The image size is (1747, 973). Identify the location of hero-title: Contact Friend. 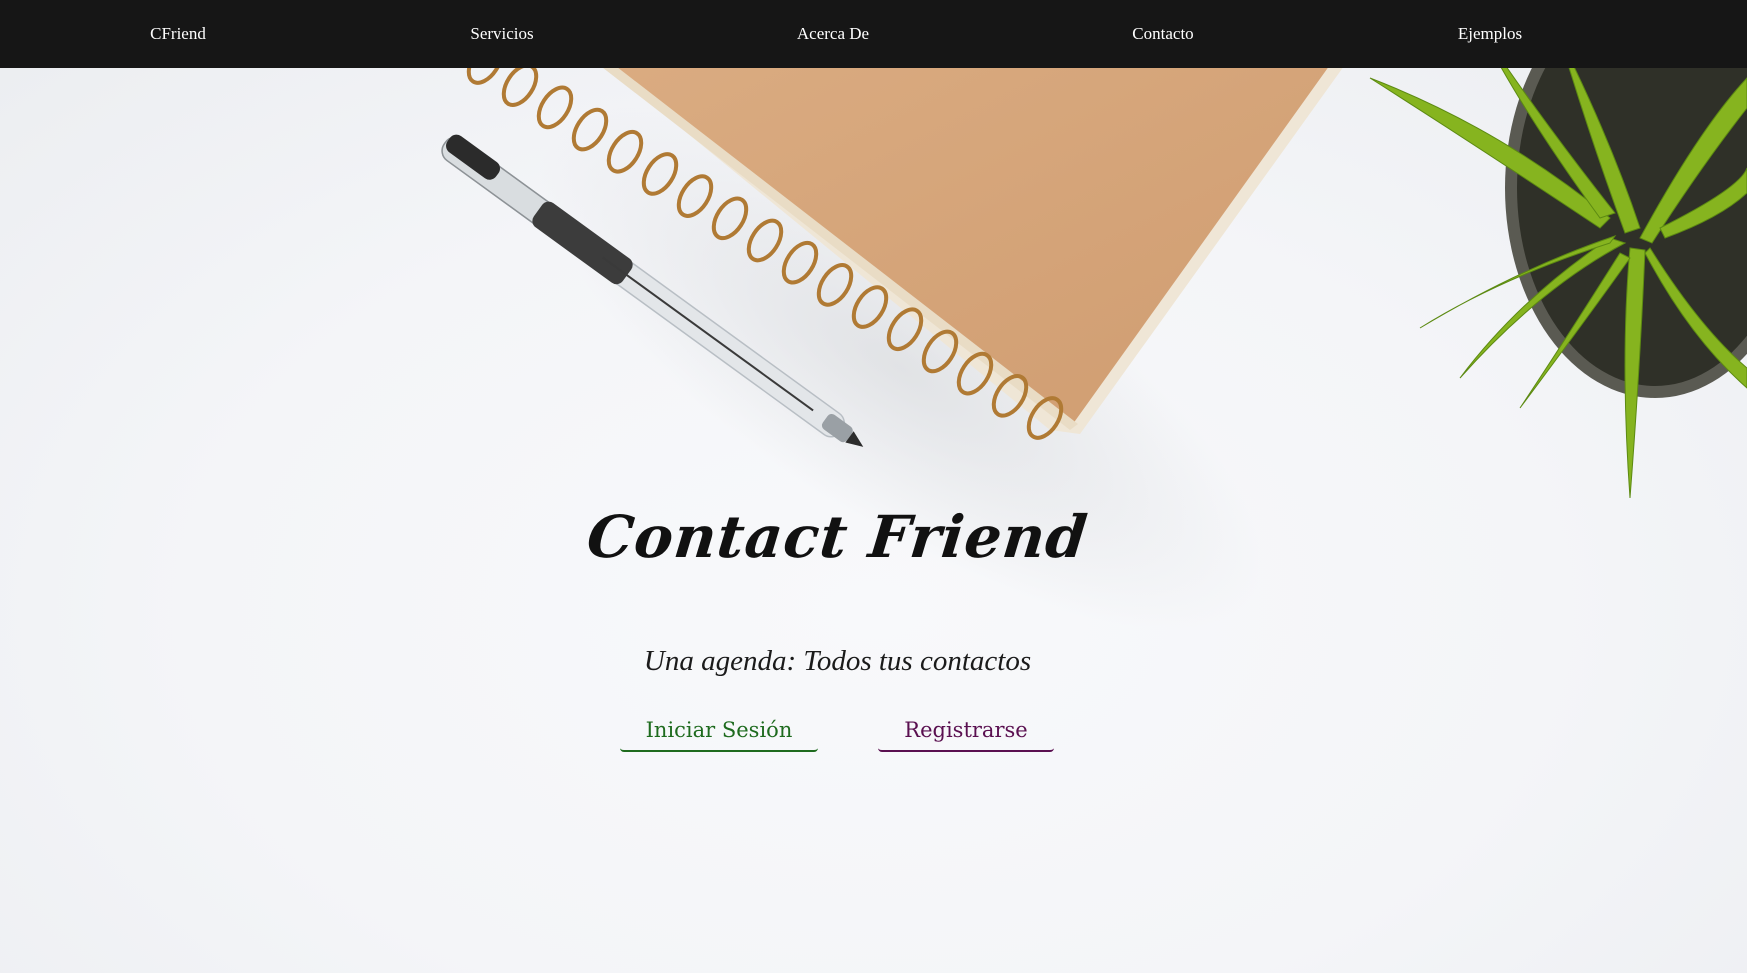
(837, 537).